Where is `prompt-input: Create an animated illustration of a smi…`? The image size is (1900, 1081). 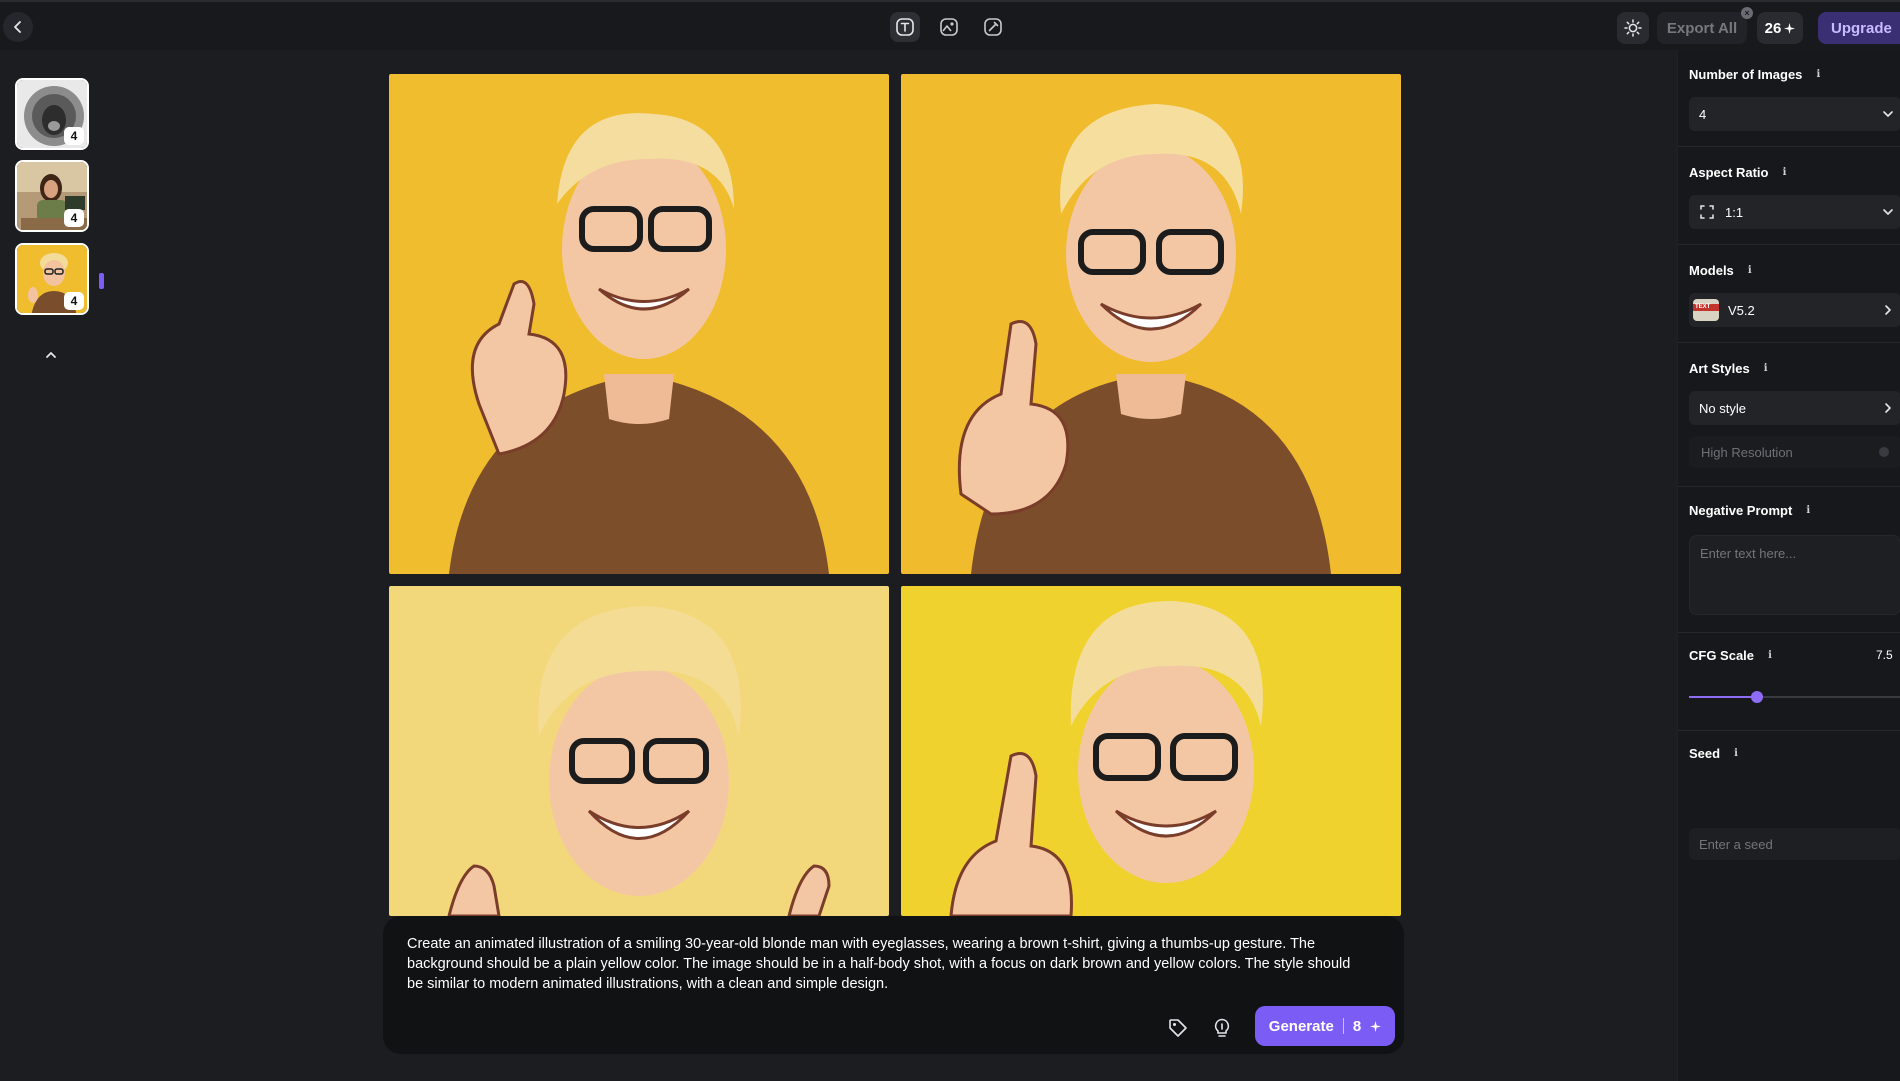
prompt-input: Create an animated illustration of a smi… is located at coordinates (887, 964).